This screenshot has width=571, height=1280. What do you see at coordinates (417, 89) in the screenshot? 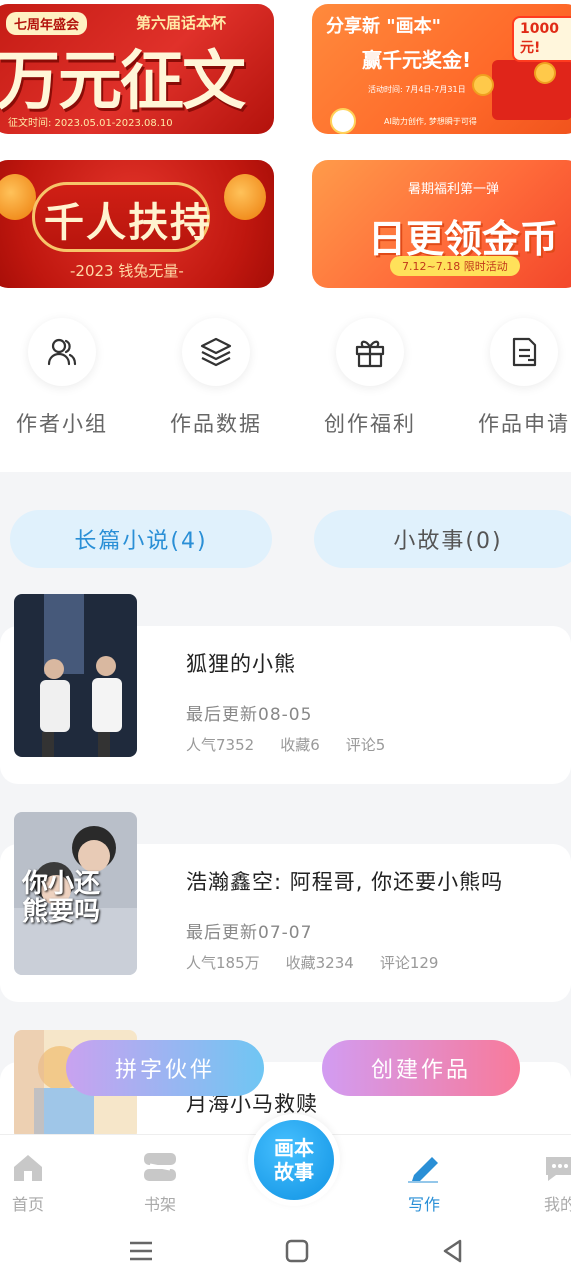
I see `banner-date: 活动时间: 7月4日-7月31日` at bounding box center [417, 89].